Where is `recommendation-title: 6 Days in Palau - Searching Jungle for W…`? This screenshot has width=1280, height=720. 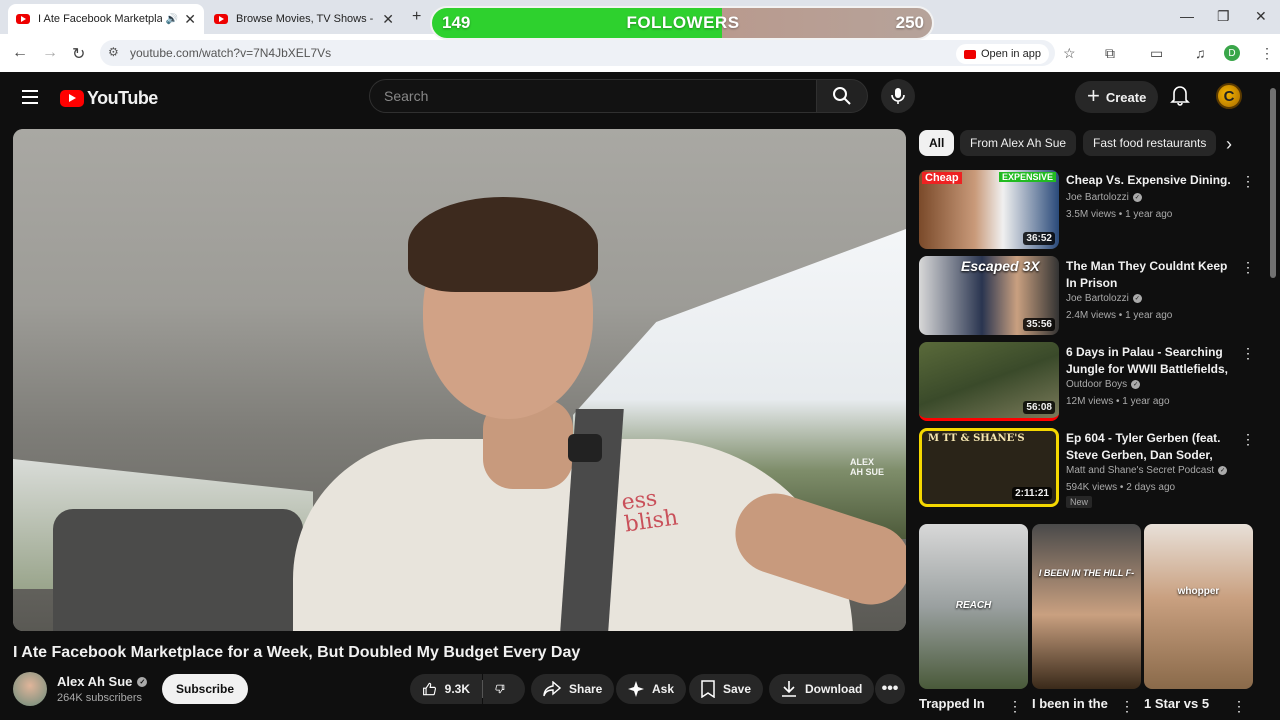
recommendation-title: 6 Days in Palau - Searching Jungle for W… is located at coordinates (1150, 361).